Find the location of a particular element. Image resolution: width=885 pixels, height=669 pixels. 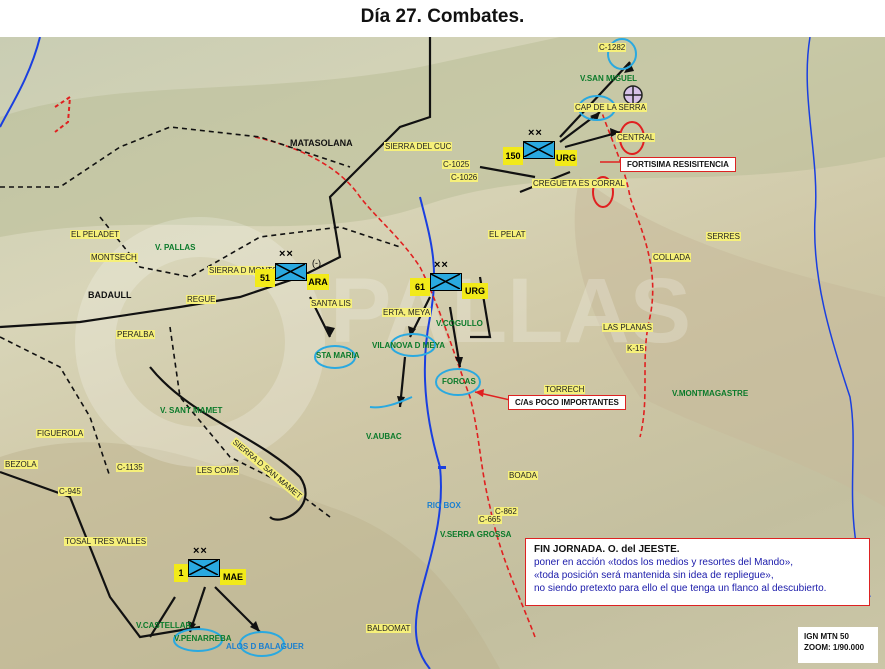

label-santa-lis: SANTA LIS is located at coordinates (331, 303).